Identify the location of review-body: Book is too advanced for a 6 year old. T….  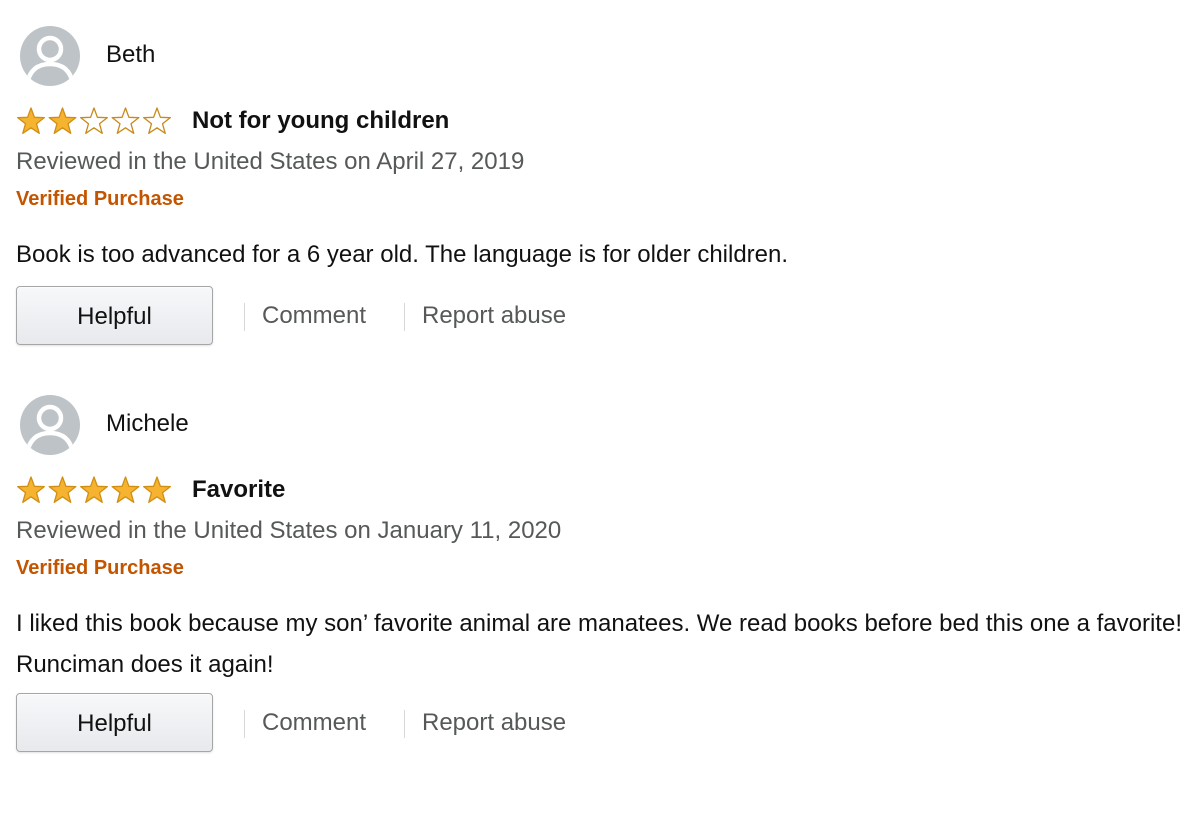
(402, 254).